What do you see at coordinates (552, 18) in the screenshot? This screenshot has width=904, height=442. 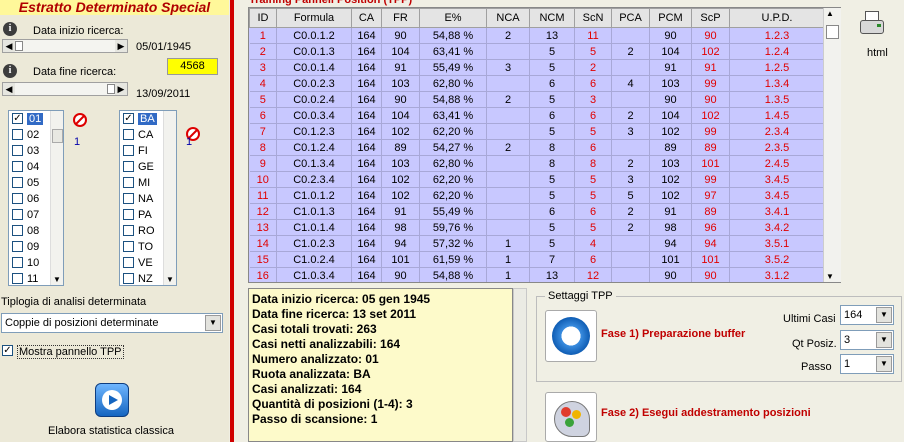 I see `column-header: NCM` at bounding box center [552, 18].